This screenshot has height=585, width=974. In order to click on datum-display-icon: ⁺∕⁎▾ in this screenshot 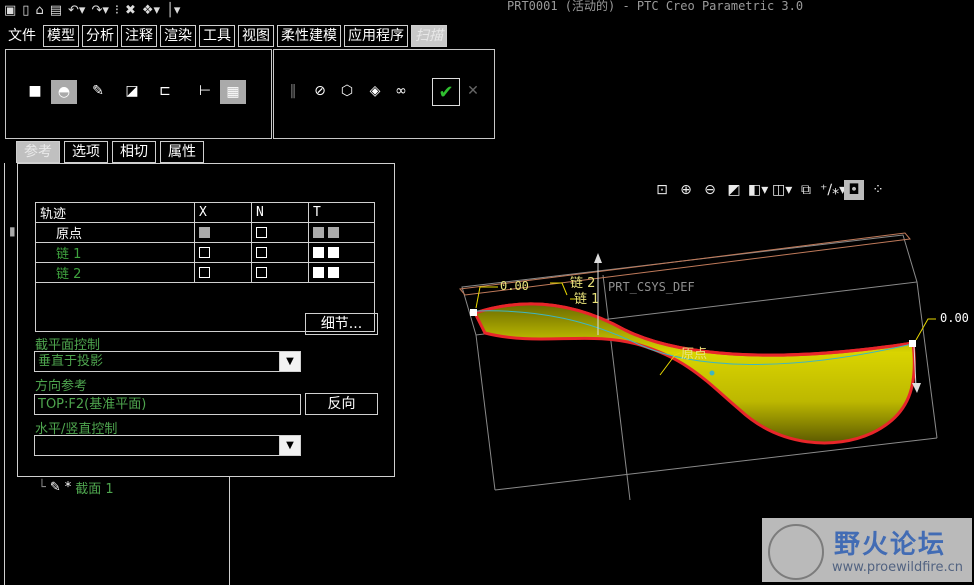, I will do `click(833, 190)`.